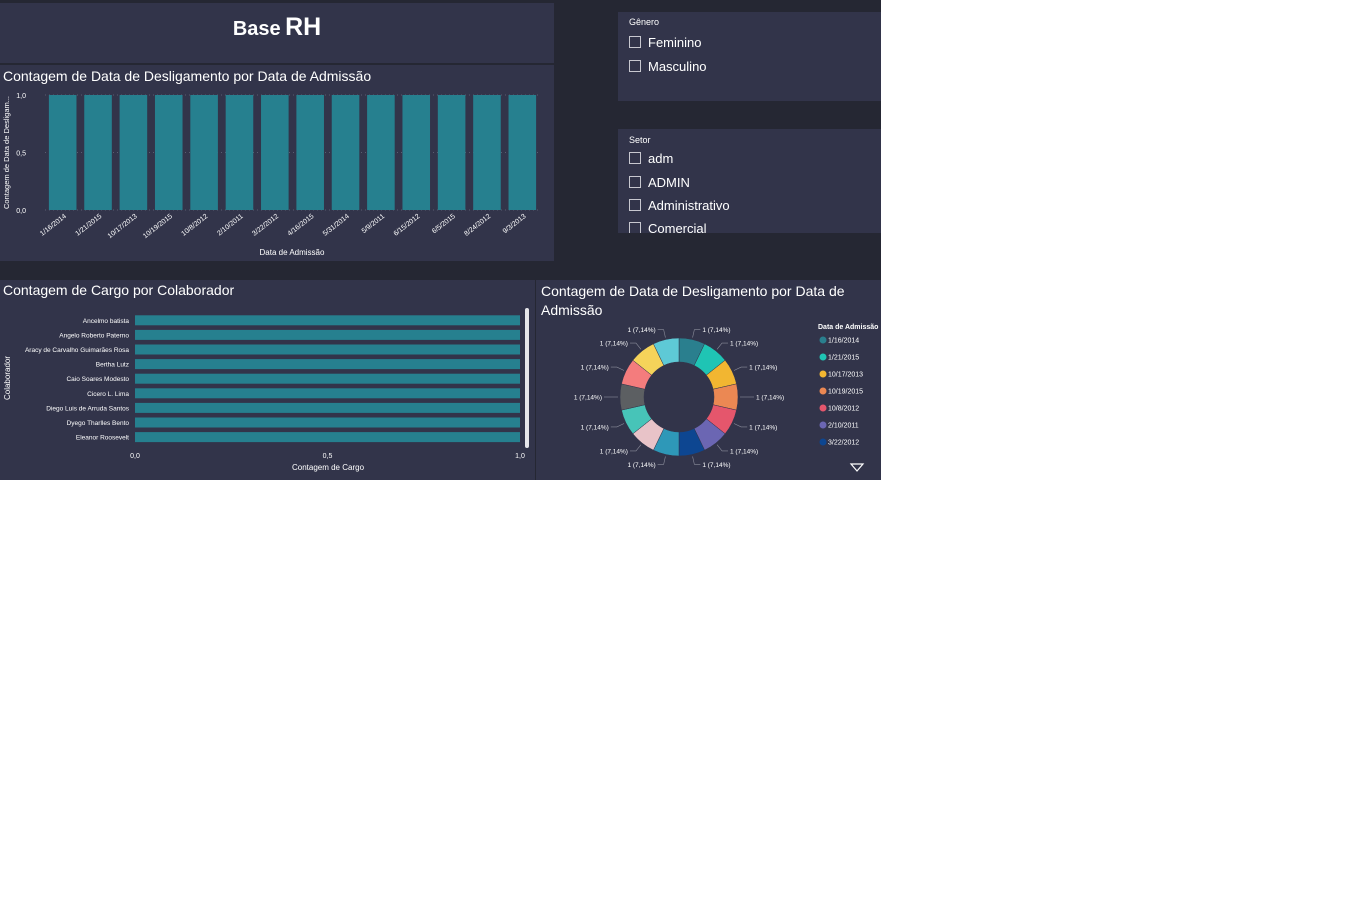  I want to click on y-tick-label: 0,0, so click(21, 211).